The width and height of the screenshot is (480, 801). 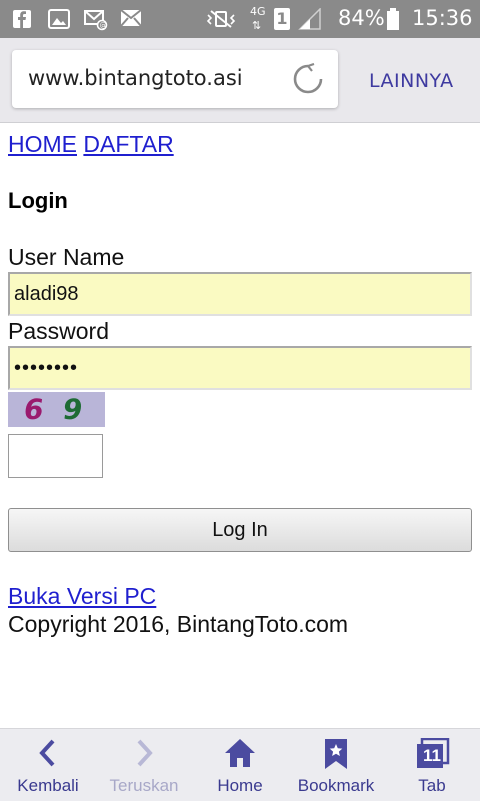 I want to click on copyright-text: Copyright 2016, BintangToto.com, so click(x=178, y=624).